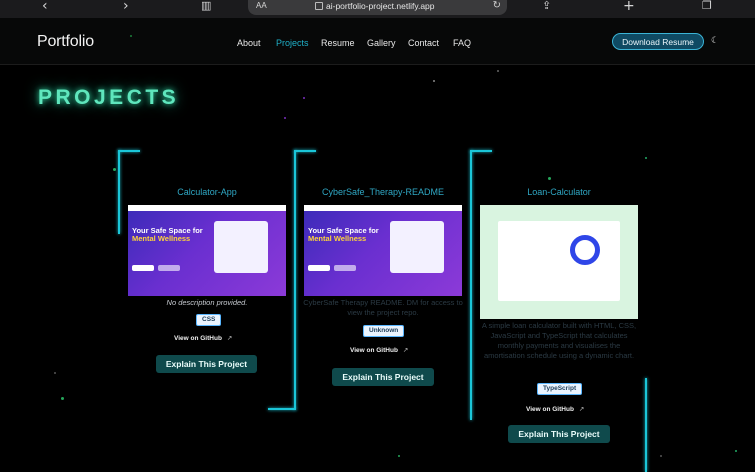  I want to click on reader-aa-button: AA, so click(261, 5).